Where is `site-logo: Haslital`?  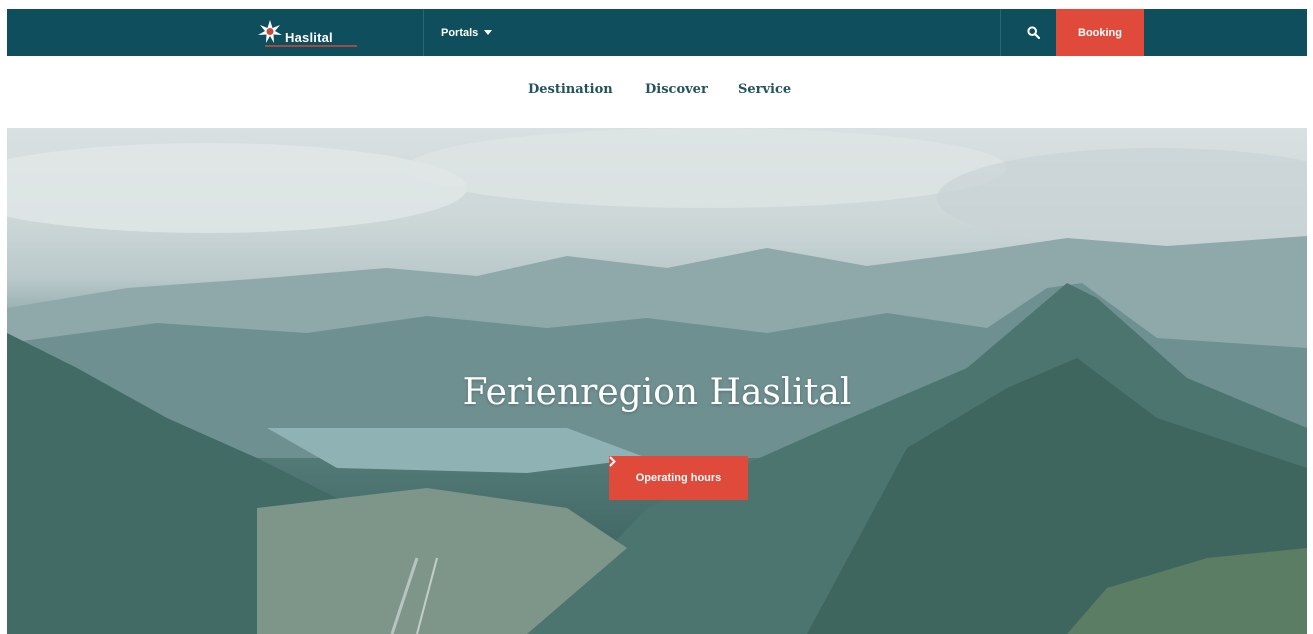 site-logo: Haslital is located at coordinates (312, 33).